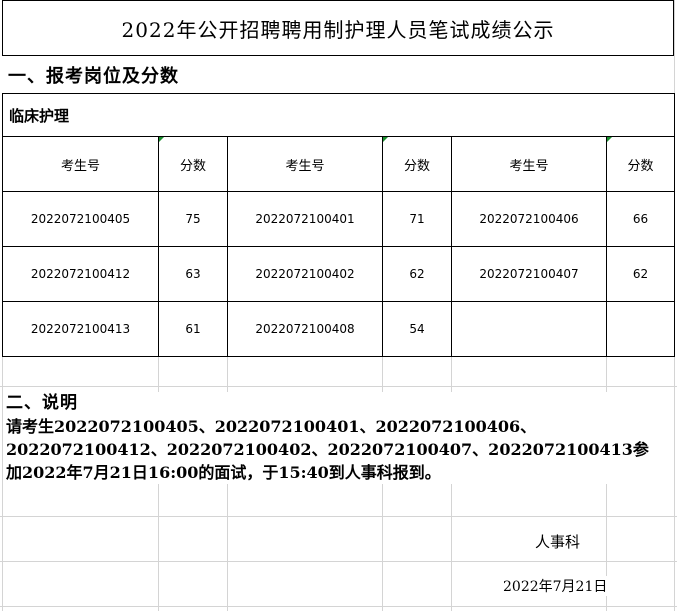 Image resolution: width=677 pixels, height=611 pixels. Describe the element at coordinates (42, 403) in the screenshot. I see `notes-heading: 二、说明` at that location.